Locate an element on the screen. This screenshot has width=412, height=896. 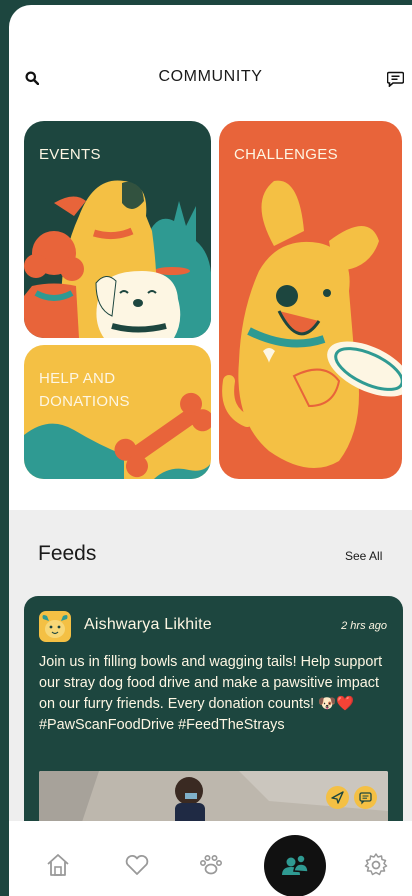
heart-icon is located at coordinates (137, 865).